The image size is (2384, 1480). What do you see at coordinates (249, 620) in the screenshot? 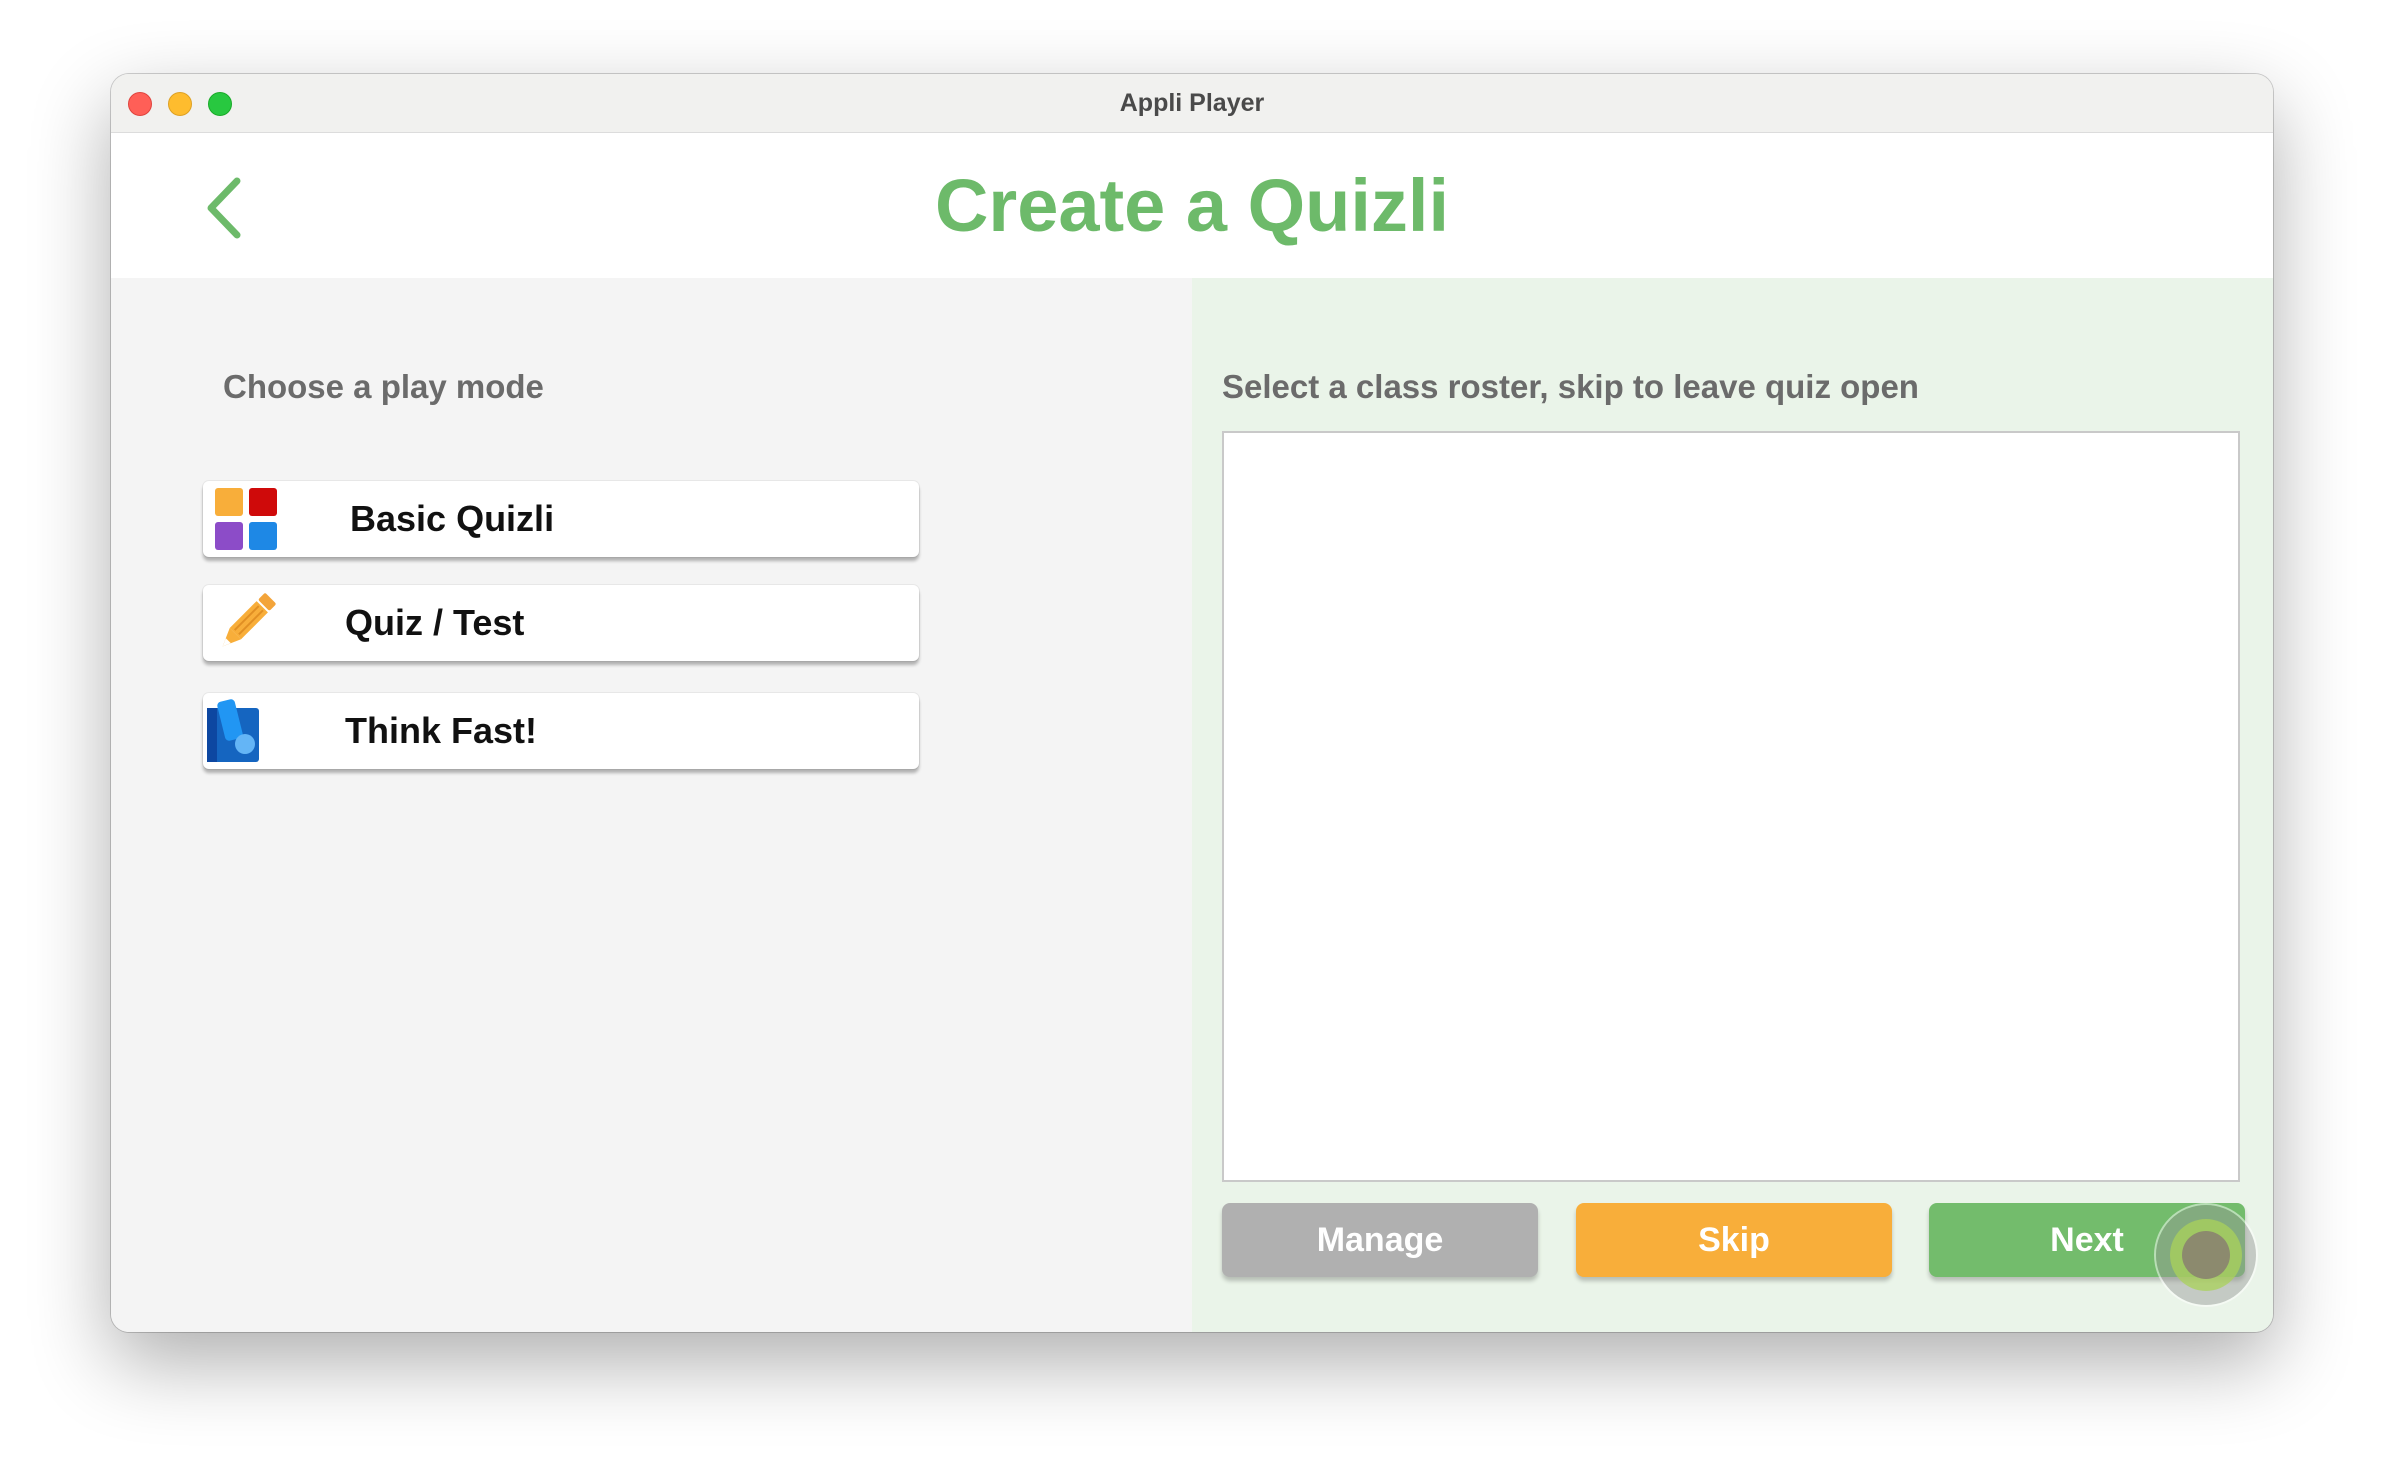
I see `pencil-icon` at bounding box center [249, 620].